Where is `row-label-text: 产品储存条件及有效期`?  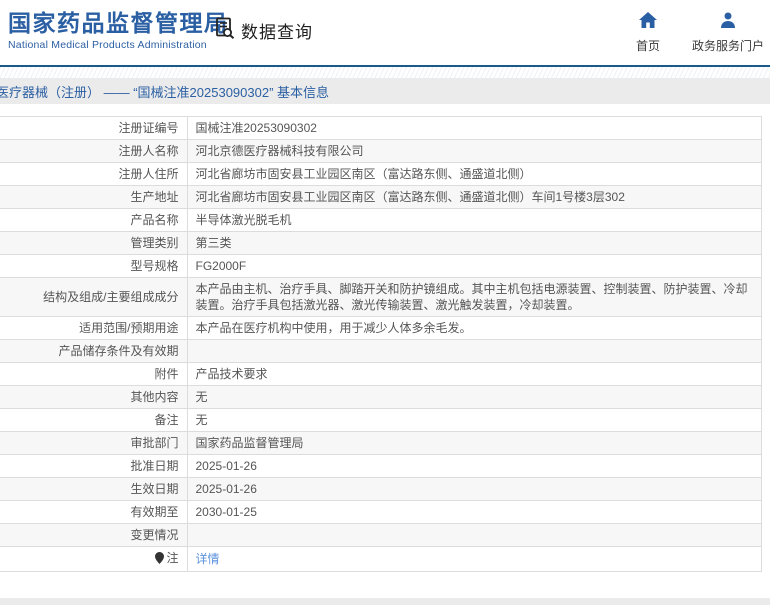 row-label-text: 产品储存条件及有效期 is located at coordinates (118, 351).